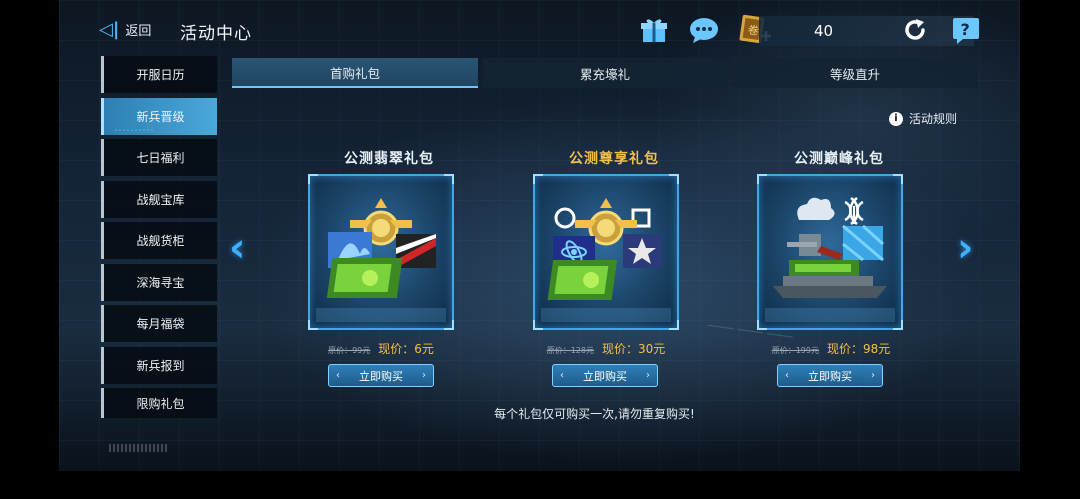  Describe the element at coordinates (1050, 249) in the screenshot. I see `device-bezel-right` at that location.